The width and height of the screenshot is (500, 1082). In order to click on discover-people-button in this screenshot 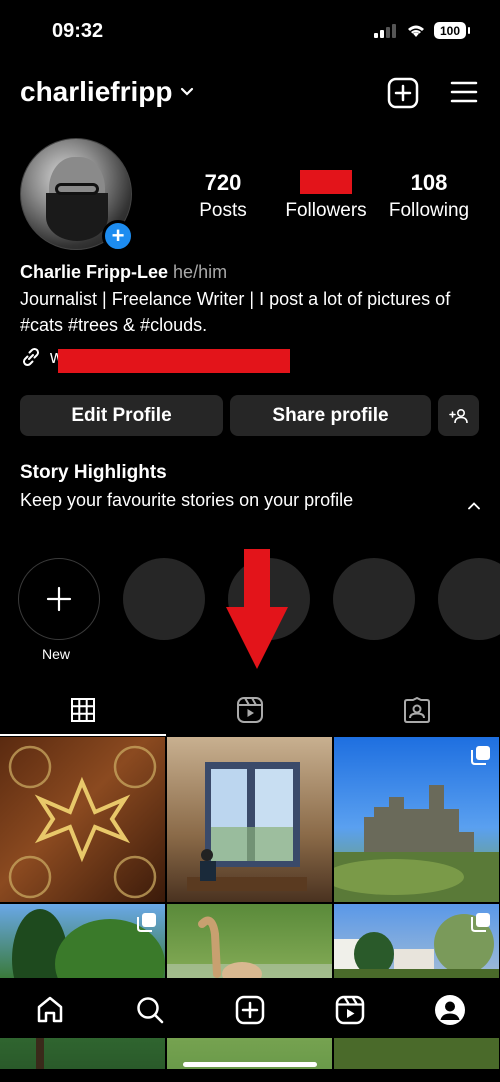, I will do `click(458, 415)`.